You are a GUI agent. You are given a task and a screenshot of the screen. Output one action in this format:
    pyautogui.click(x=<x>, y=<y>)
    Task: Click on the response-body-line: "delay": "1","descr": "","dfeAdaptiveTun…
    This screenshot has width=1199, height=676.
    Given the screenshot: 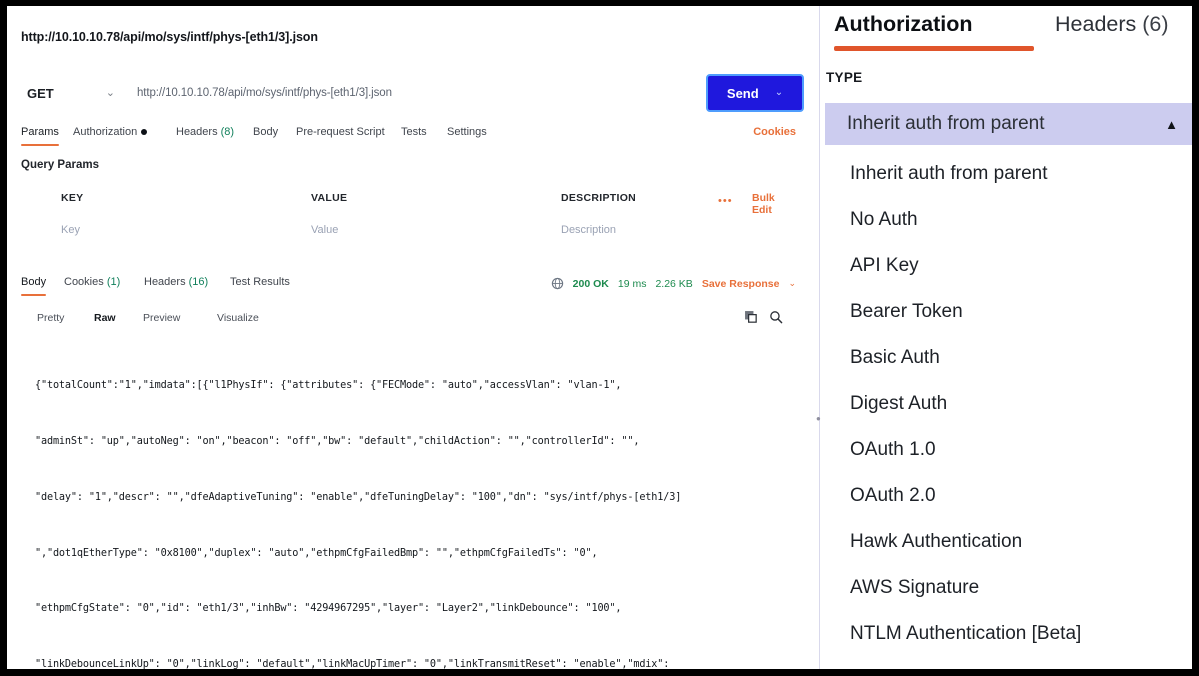 What is the action you would take?
    pyautogui.click(x=358, y=497)
    